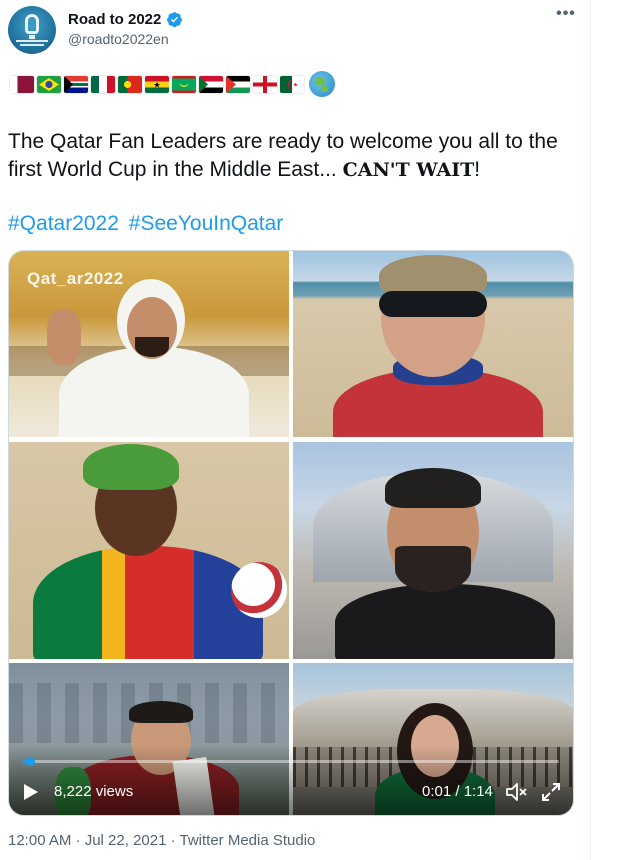 This screenshot has width=618, height=860. Describe the element at coordinates (292, 84) in the screenshot. I see `flag-algeria-icon` at that location.